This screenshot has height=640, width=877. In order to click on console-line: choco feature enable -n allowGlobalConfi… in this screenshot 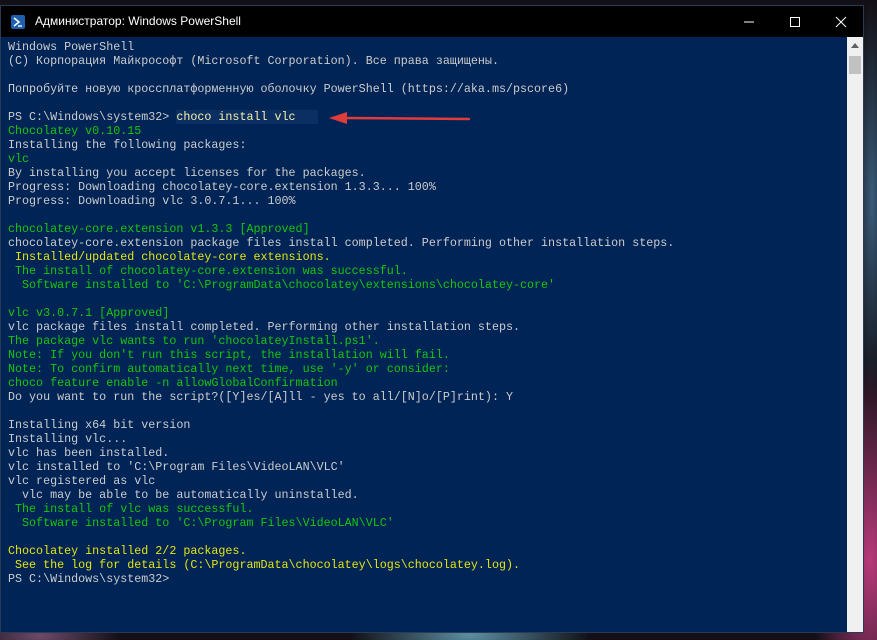, I will do `click(173, 383)`.